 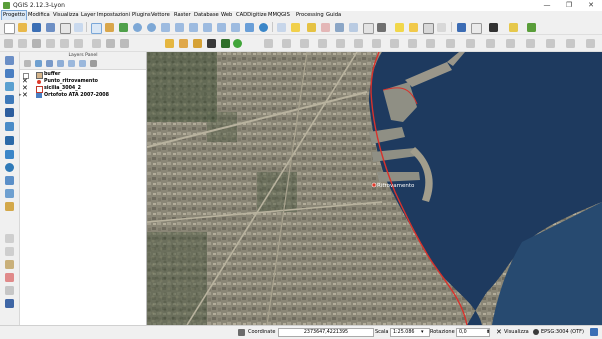 What do you see at coordinates (179, 27) in the screenshot?
I see `zoom-to-selection-icon` at bounding box center [179, 27].